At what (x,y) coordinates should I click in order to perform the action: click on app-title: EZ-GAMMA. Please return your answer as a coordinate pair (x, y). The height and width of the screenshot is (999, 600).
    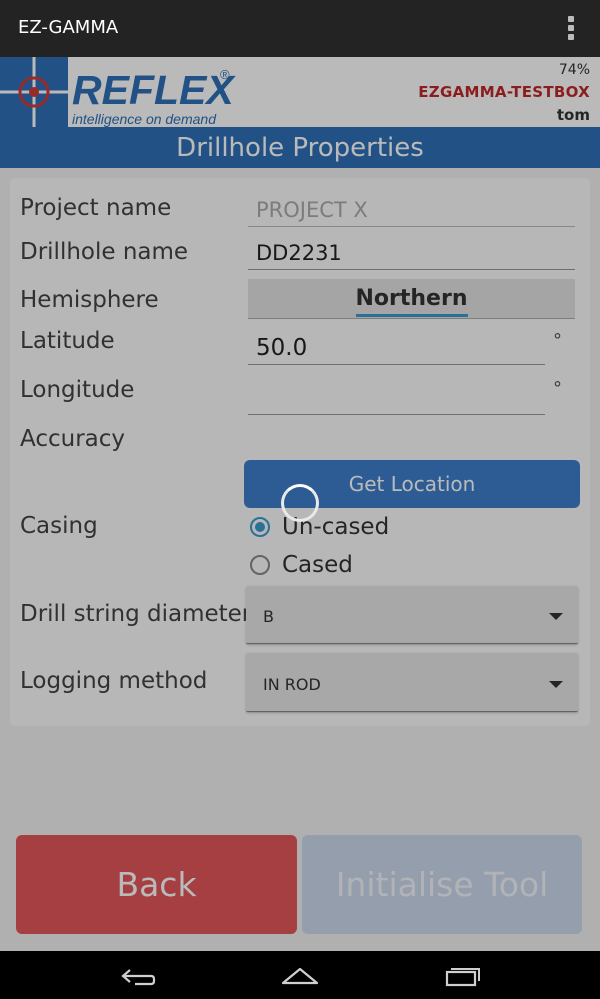
    Looking at the image, I should click on (68, 27).